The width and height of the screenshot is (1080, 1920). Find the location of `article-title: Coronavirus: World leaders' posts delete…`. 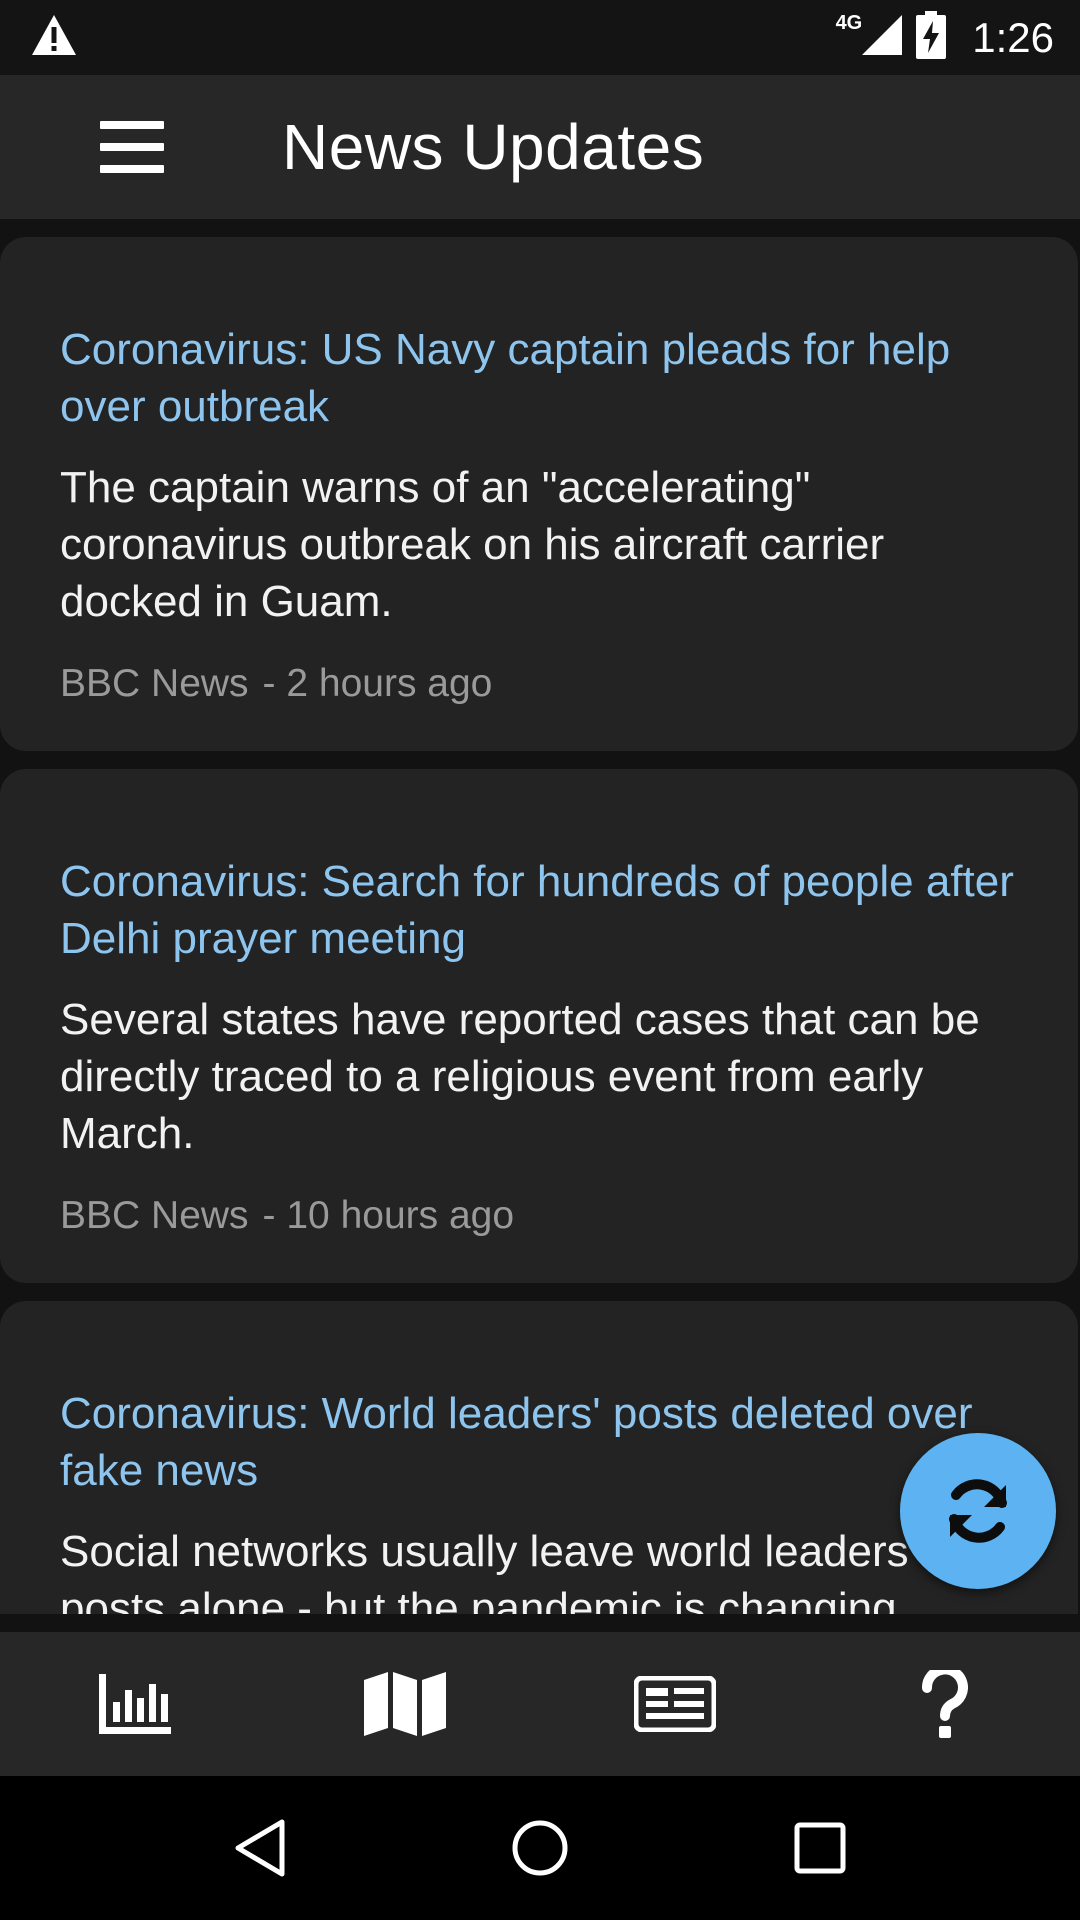

article-title: Coronavirus: World leaders' posts delete… is located at coordinates (539, 1442).